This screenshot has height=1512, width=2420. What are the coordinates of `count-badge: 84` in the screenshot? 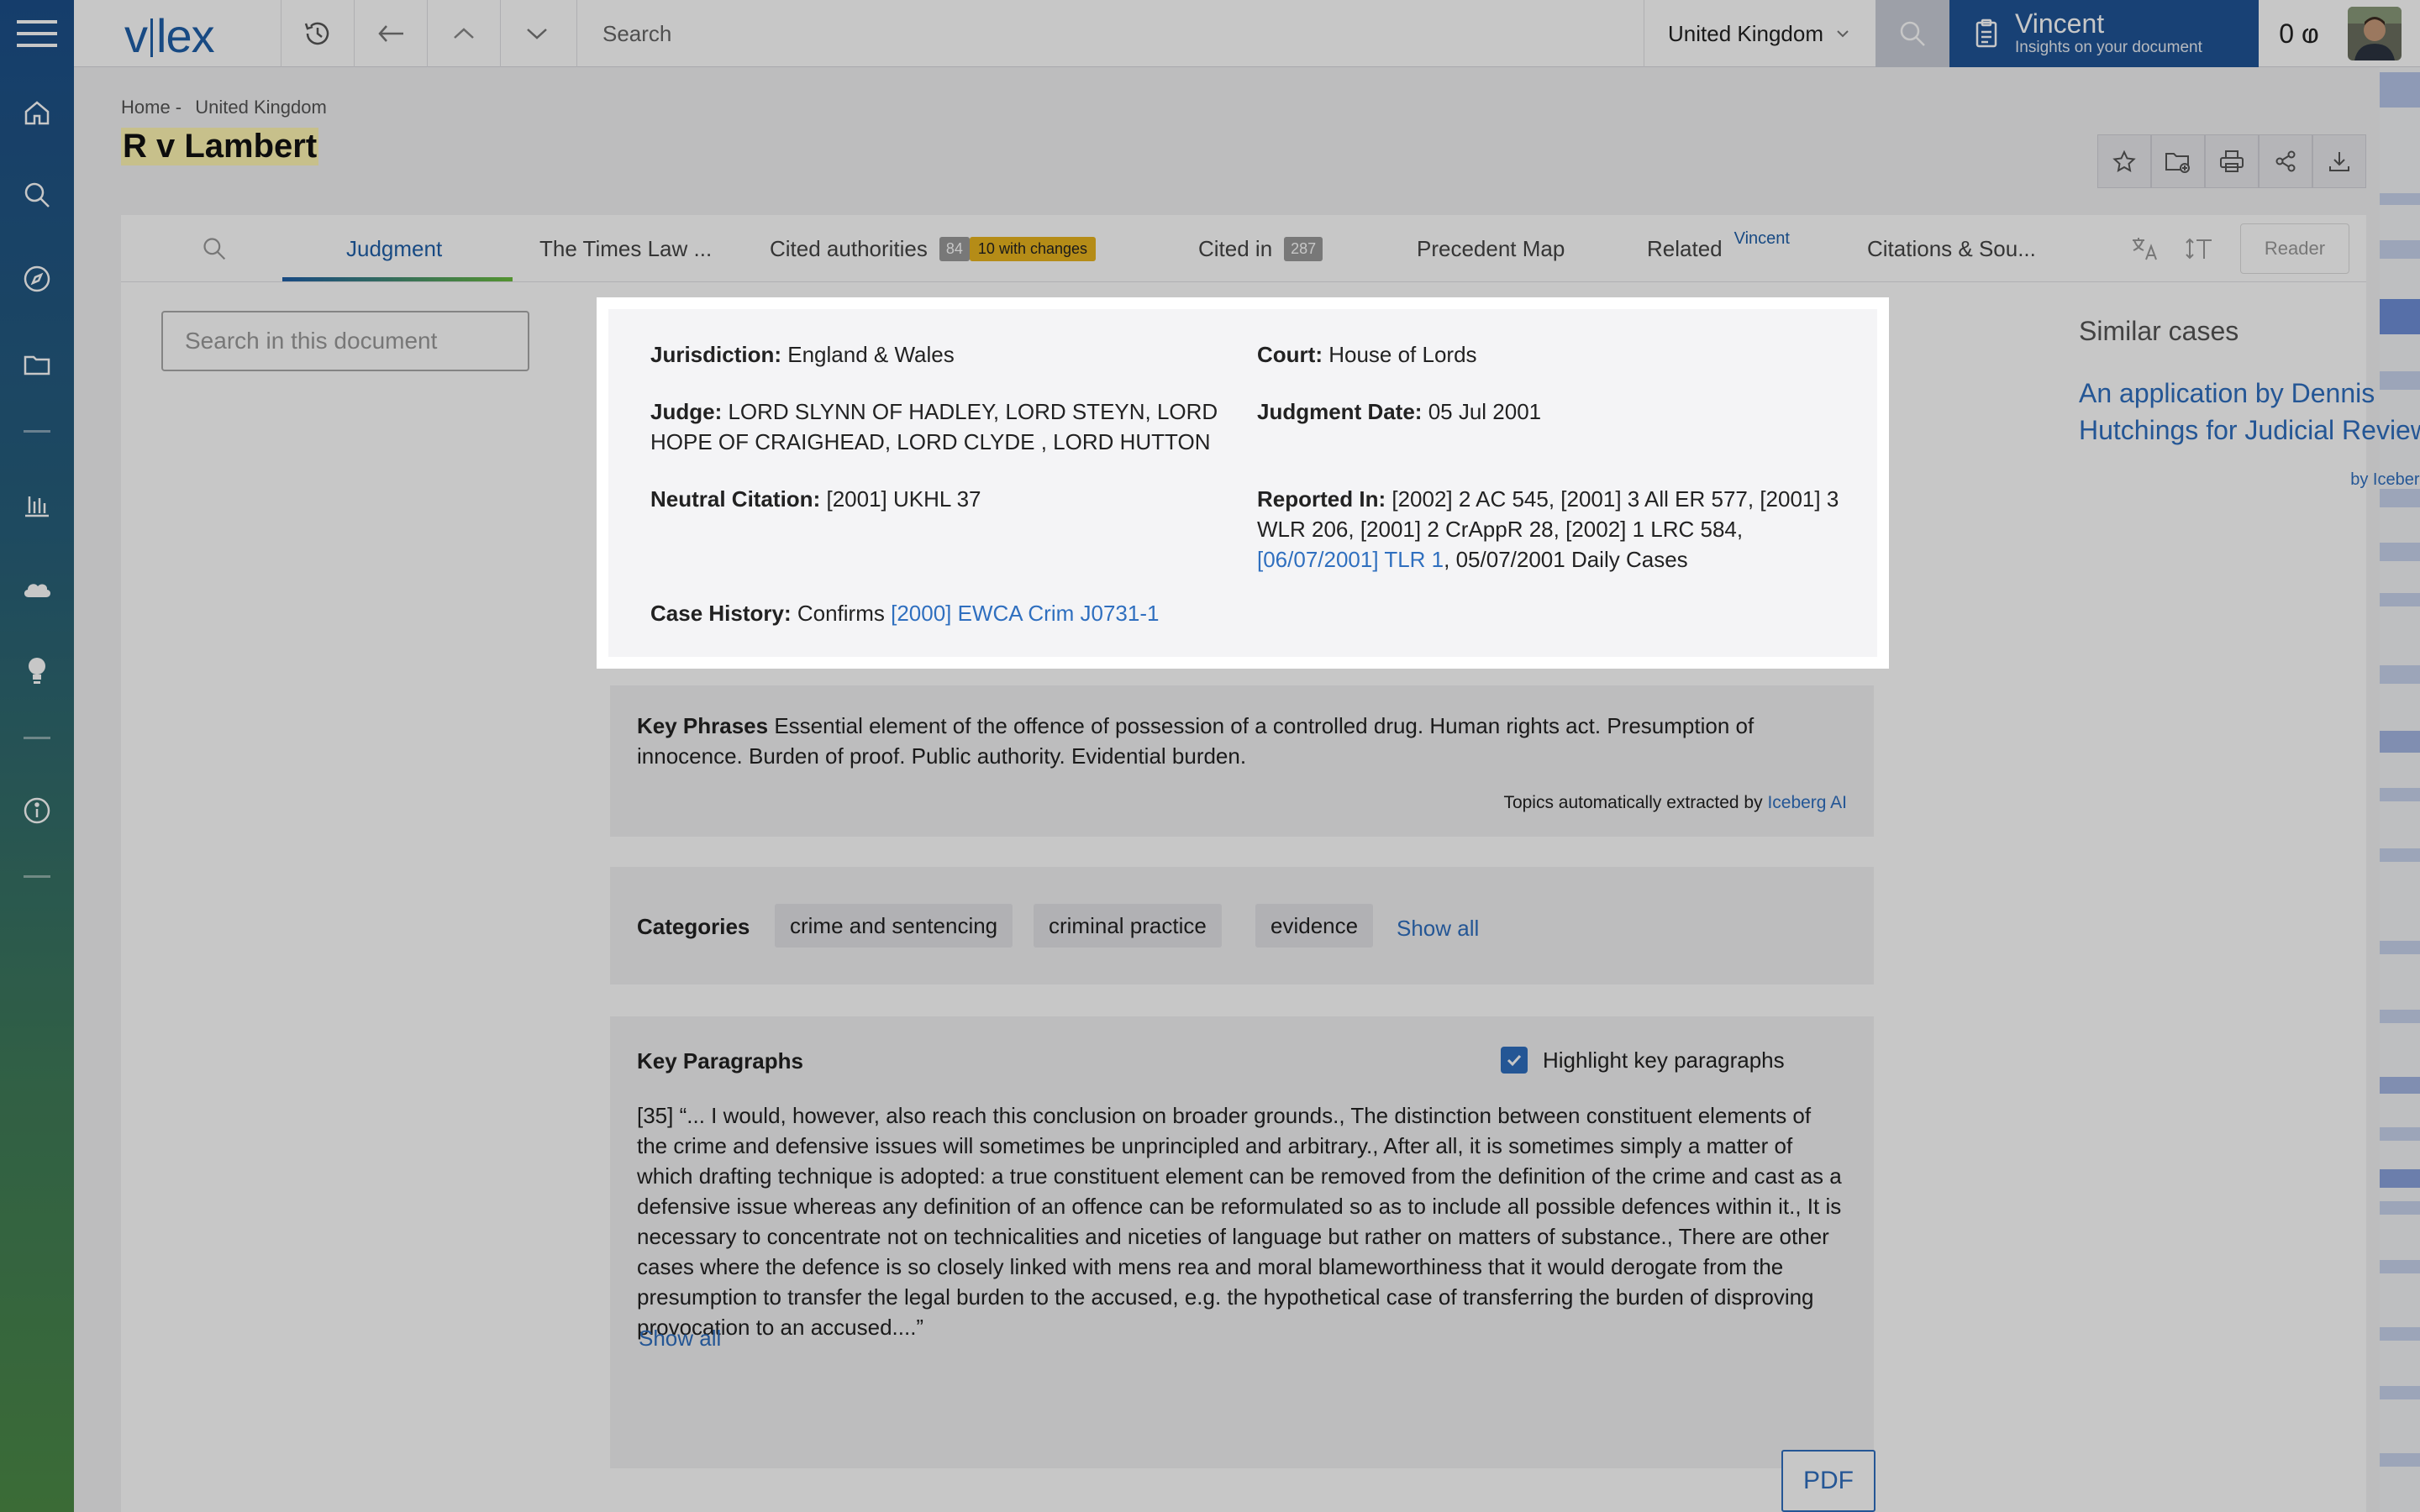 It's located at (955, 248).